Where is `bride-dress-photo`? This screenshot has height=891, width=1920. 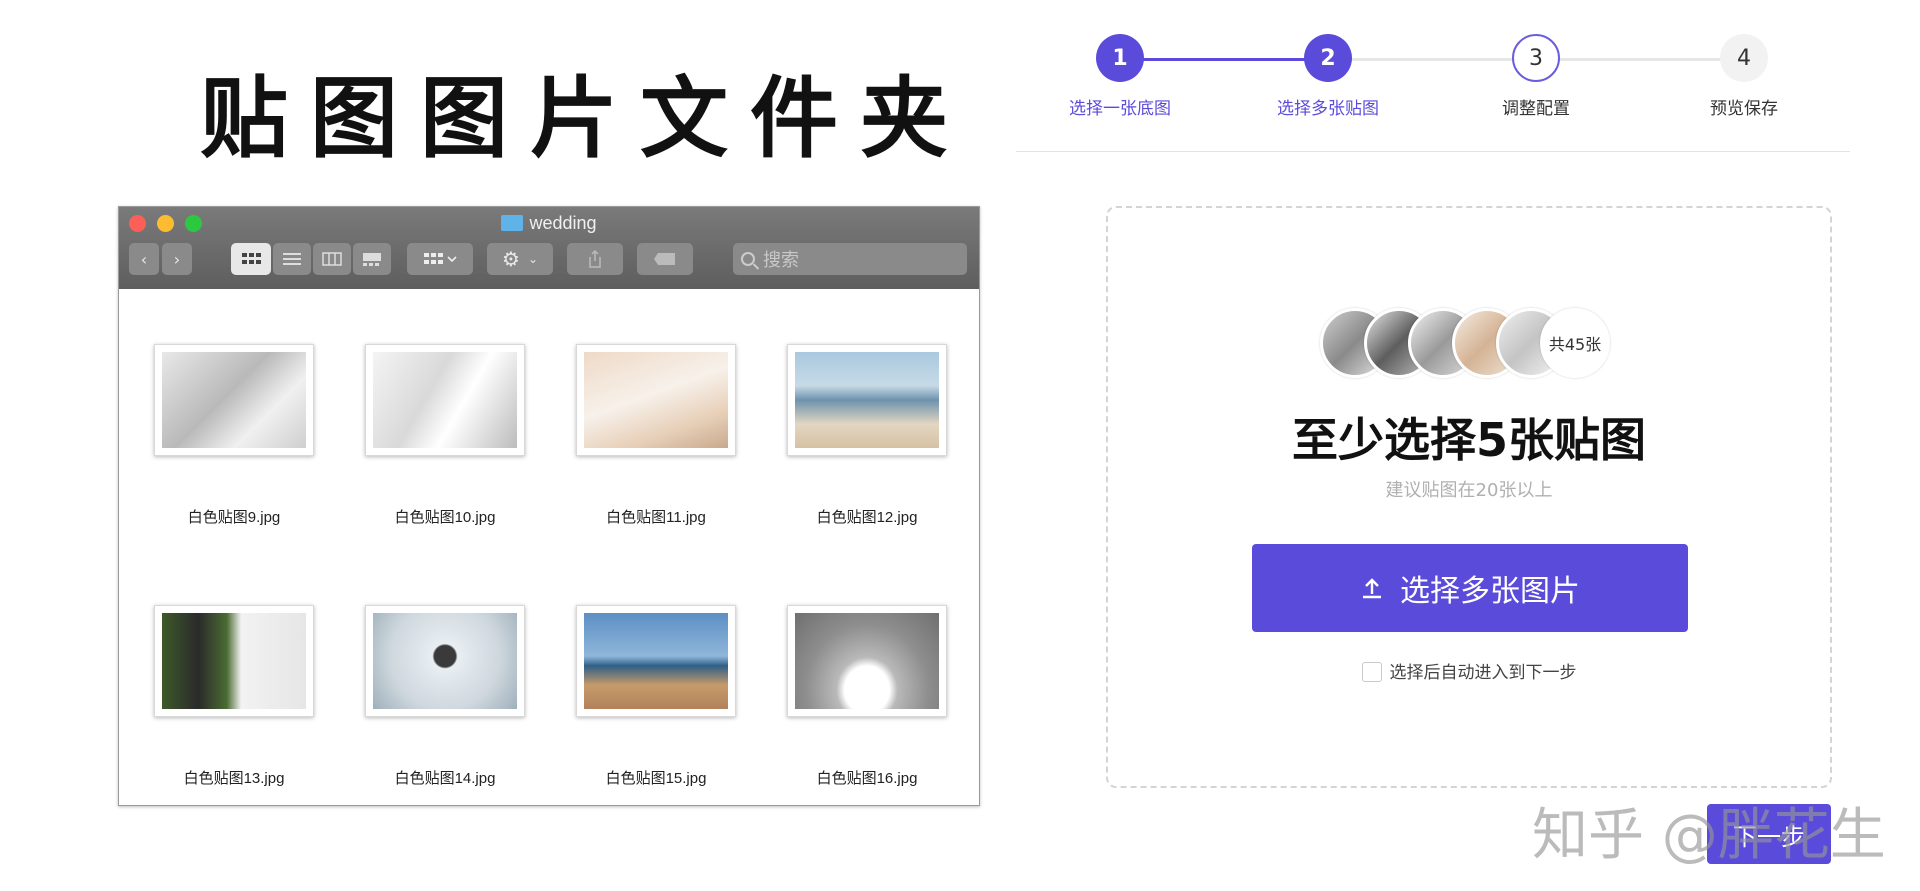 bride-dress-photo is located at coordinates (445, 400).